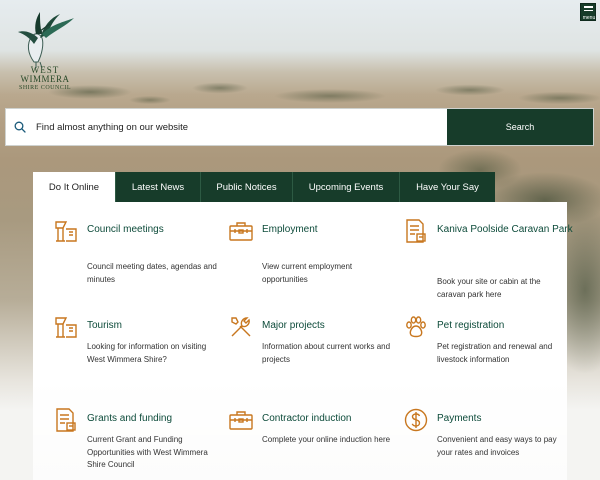 Image resolution: width=600 pixels, height=480 pixels. Describe the element at coordinates (520, 127) in the screenshot. I see `search-button: Search` at that location.